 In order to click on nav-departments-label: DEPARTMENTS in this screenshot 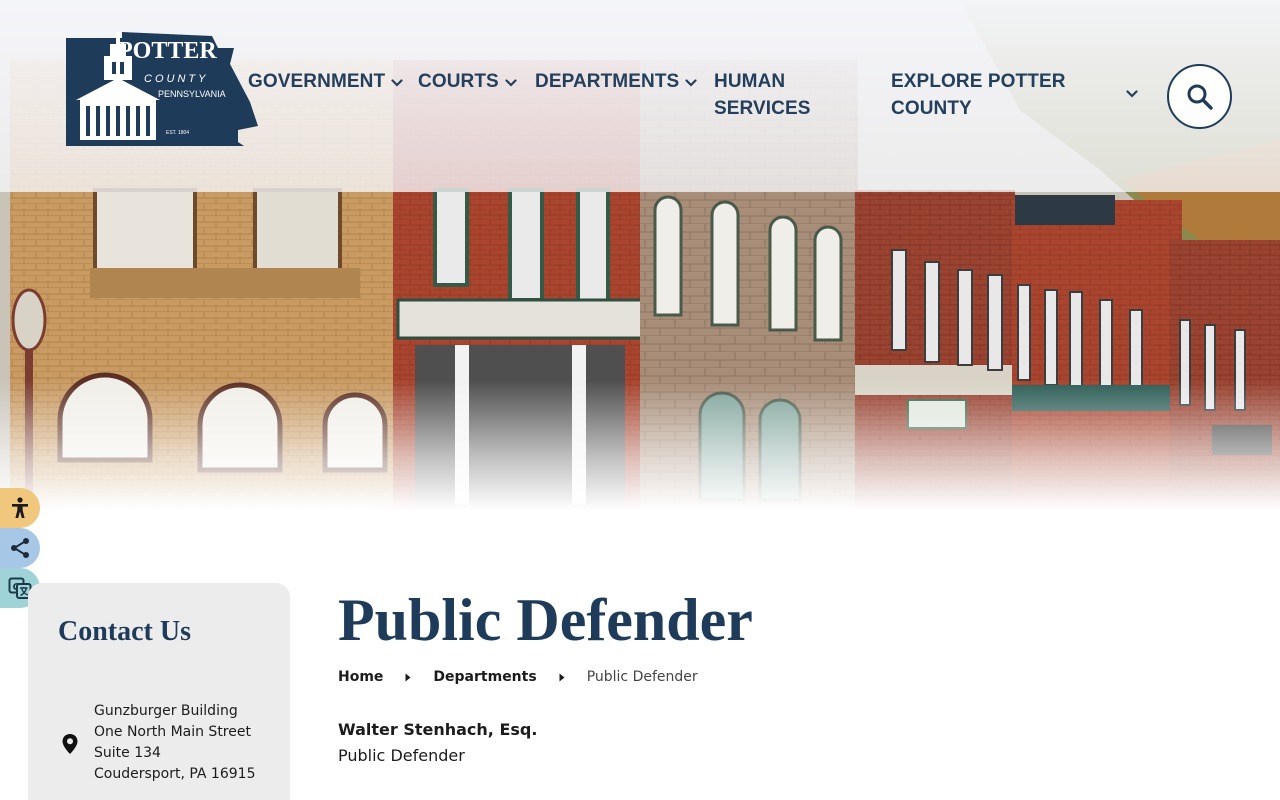, I will do `click(607, 81)`.